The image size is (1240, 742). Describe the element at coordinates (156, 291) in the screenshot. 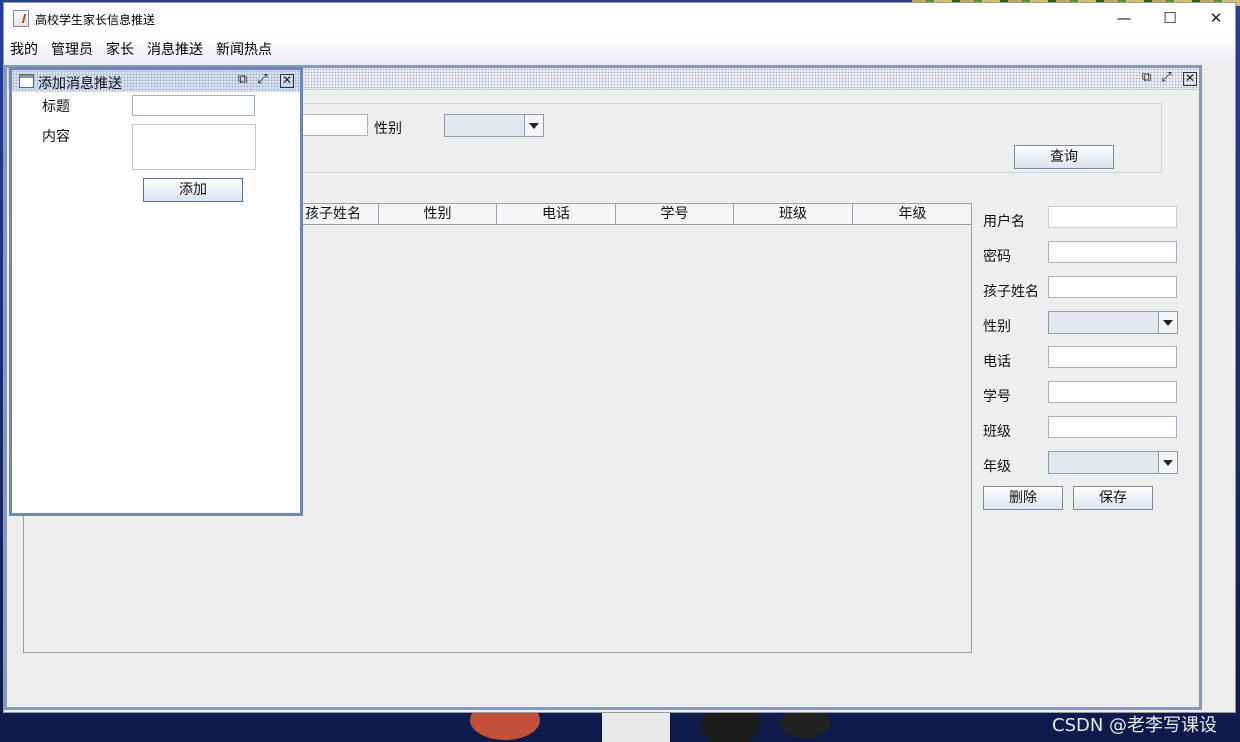

I see `add-message-frame: 添加消息推送 ⧉ ⤢ ✕ 标题 内容 添加` at that location.